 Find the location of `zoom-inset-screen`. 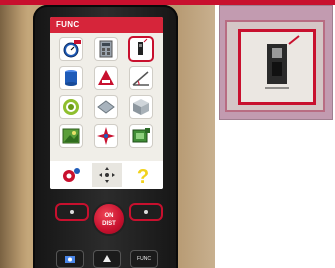

zoom-inset-screen is located at coordinates (275, 66).